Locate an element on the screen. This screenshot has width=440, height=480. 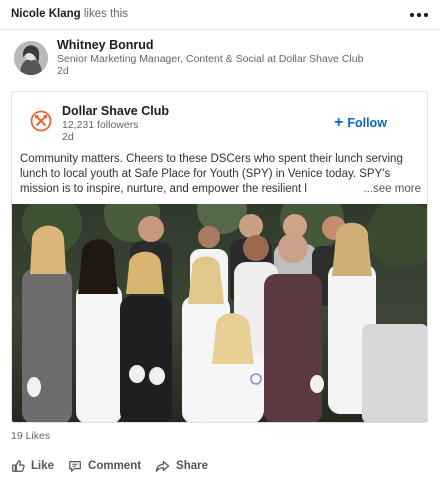
plus-icon: + is located at coordinates (339, 122).